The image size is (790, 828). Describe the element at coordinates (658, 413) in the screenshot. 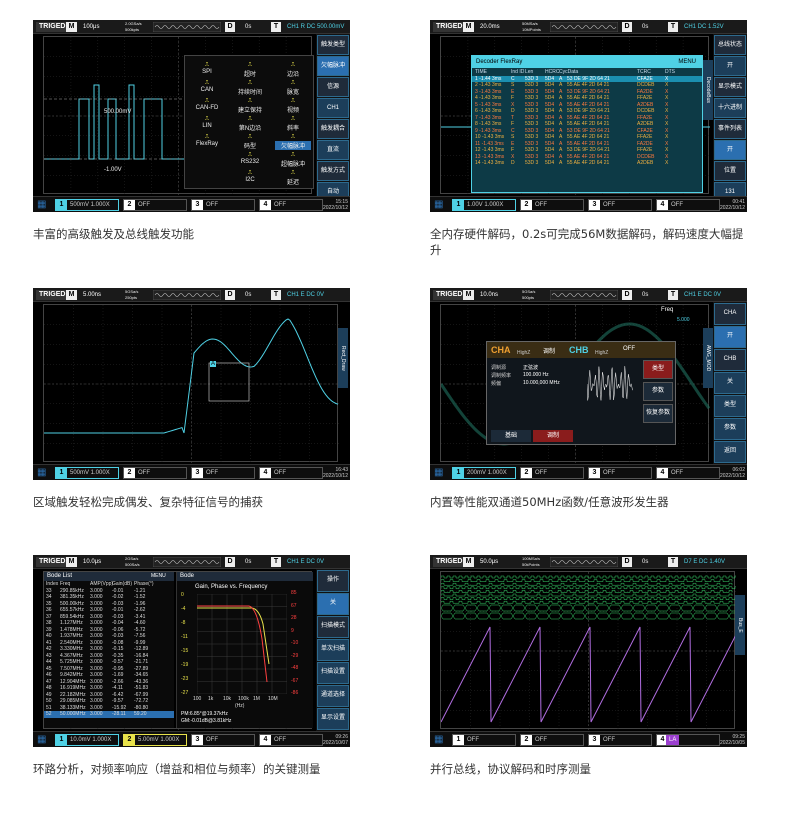

I see `awg-button: 恢复参数` at that location.